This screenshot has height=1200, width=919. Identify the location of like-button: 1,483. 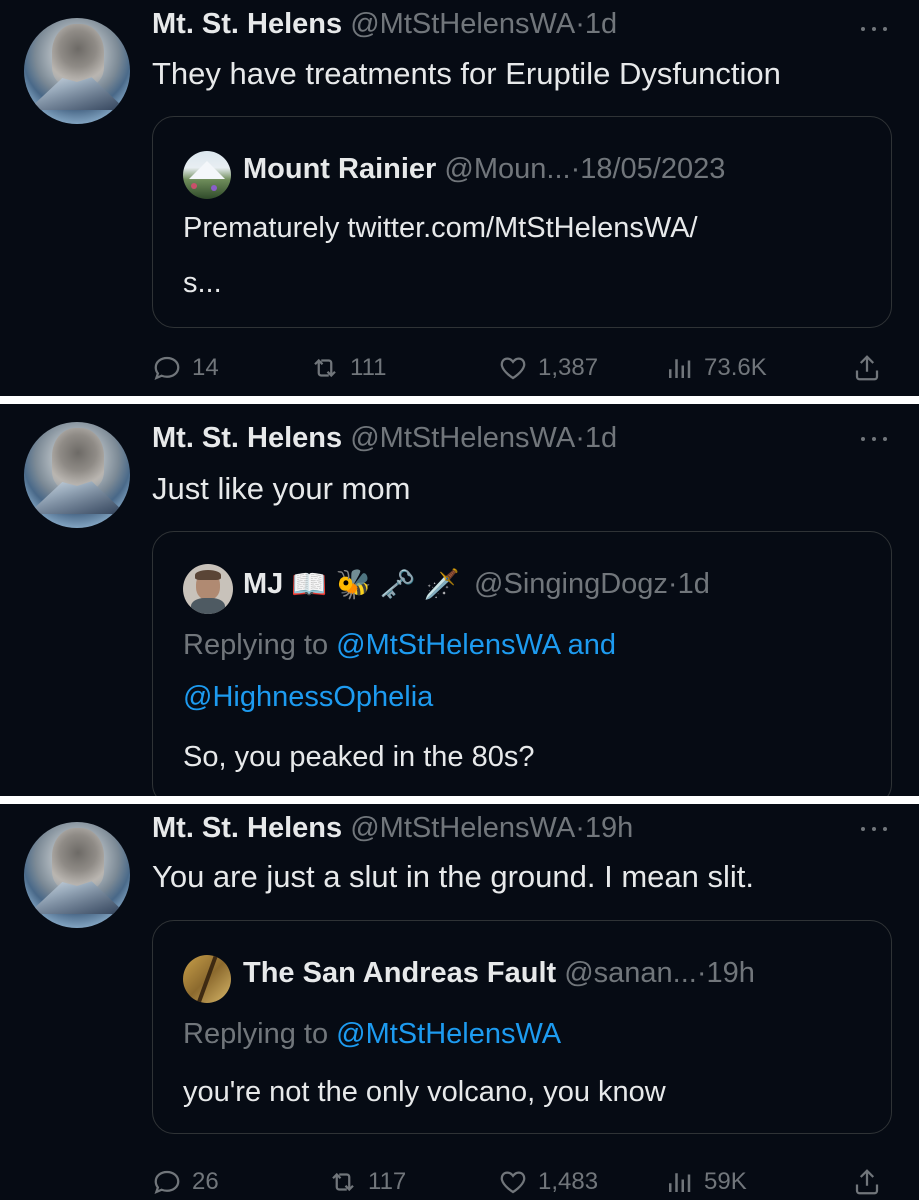
(548, 1181).